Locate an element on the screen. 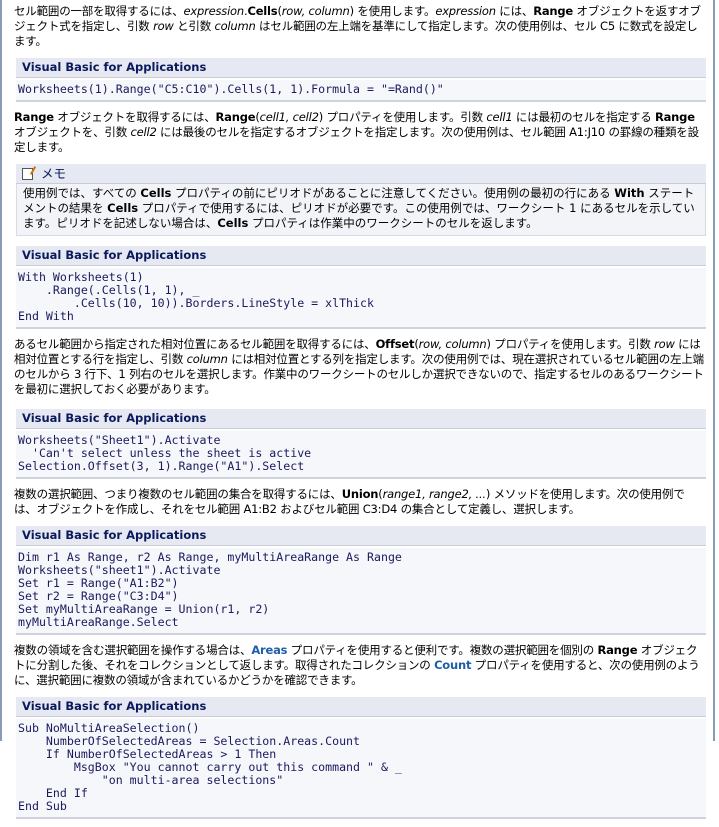  property-link: Count is located at coordinates (452, 665).